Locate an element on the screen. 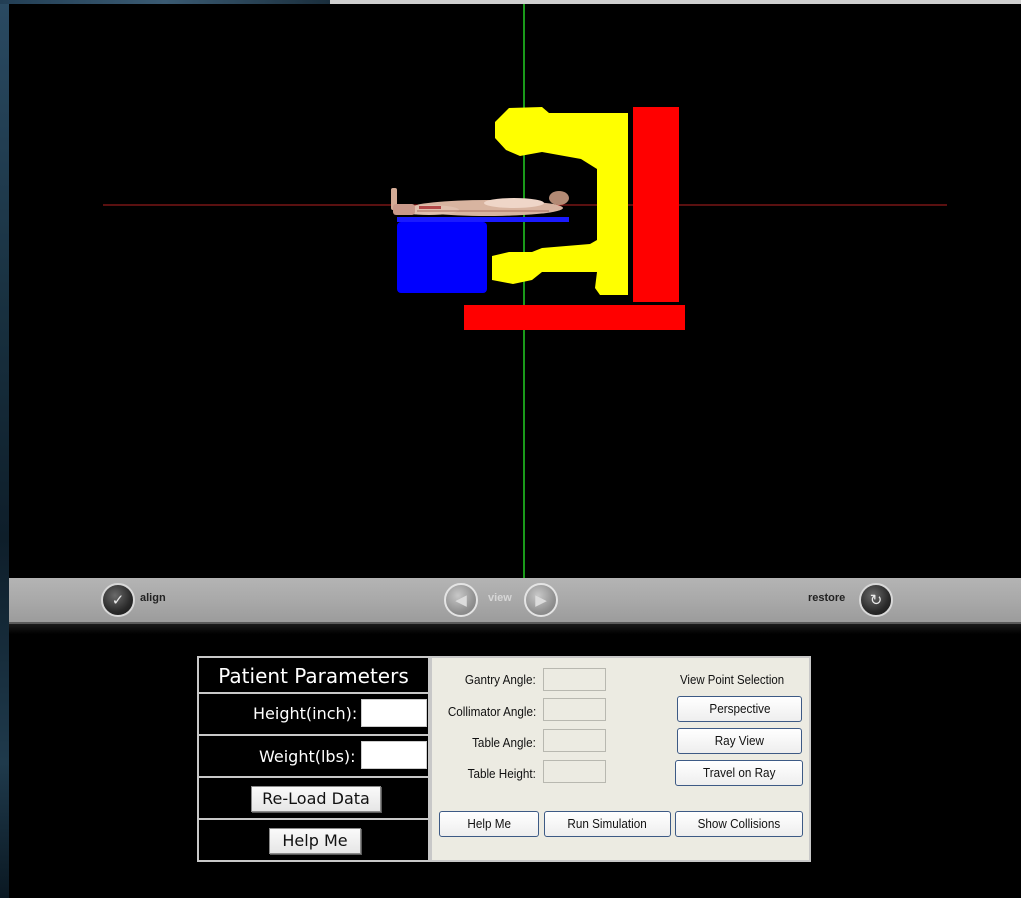  view-previous-button: ◀ is located at coordinates (461, 600).